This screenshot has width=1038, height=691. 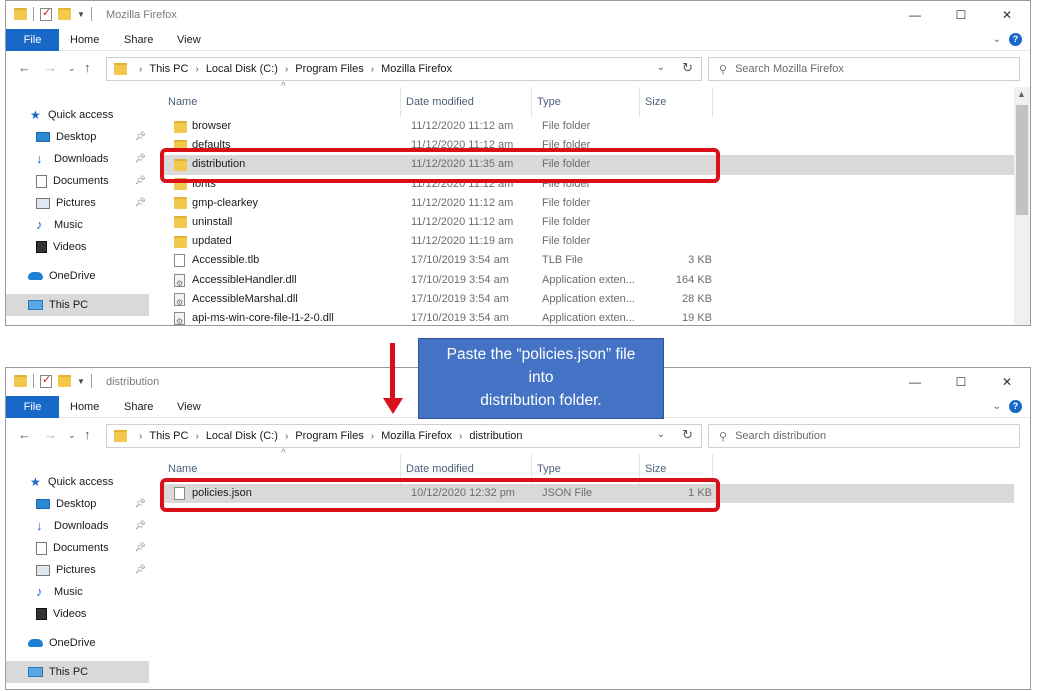 What do you see at coordinates (138, 40) in the screenshot?
I see `tab-share: Share` at bounding box center [138, 40].